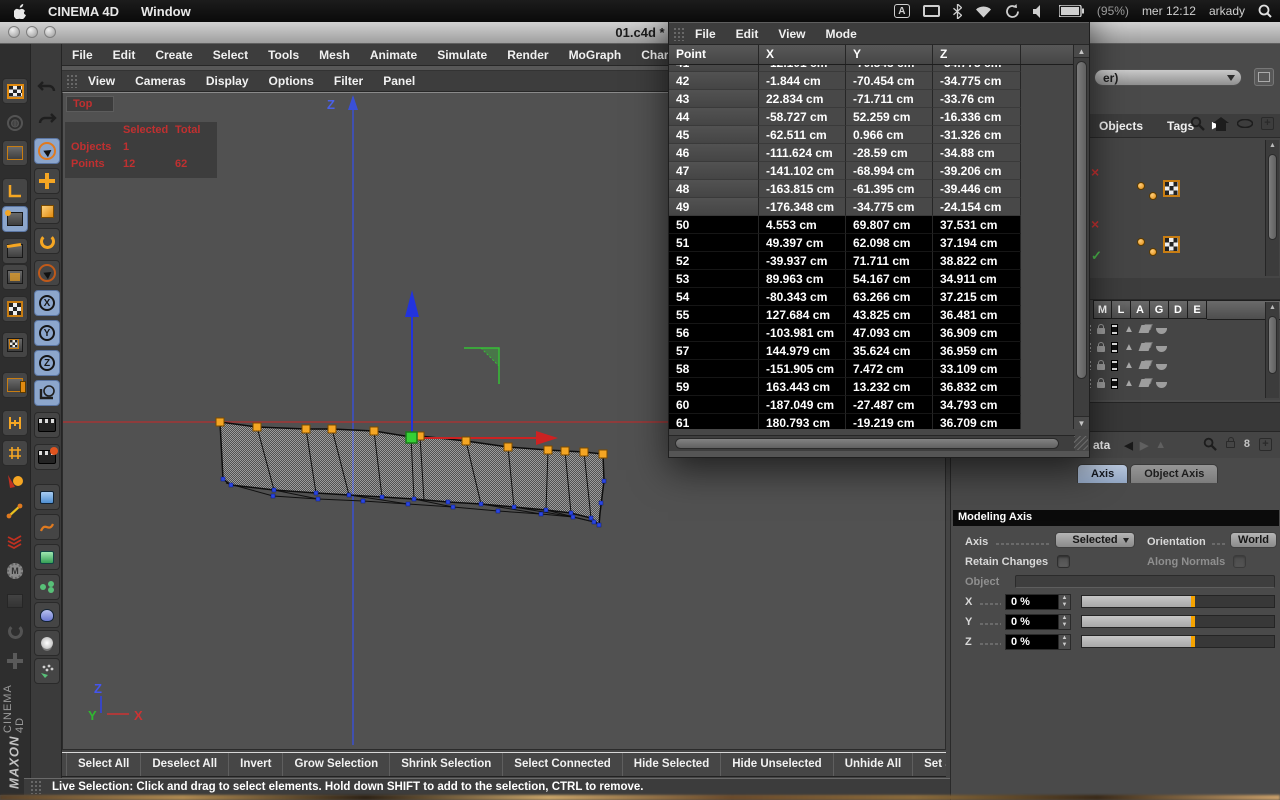 The width and height of the screenshot is (1280, 800). What do you see at coordinates (802, 117) in the screenshot?
I see `structure-cell: -58.727 cm` at bounding box center [802, 117].